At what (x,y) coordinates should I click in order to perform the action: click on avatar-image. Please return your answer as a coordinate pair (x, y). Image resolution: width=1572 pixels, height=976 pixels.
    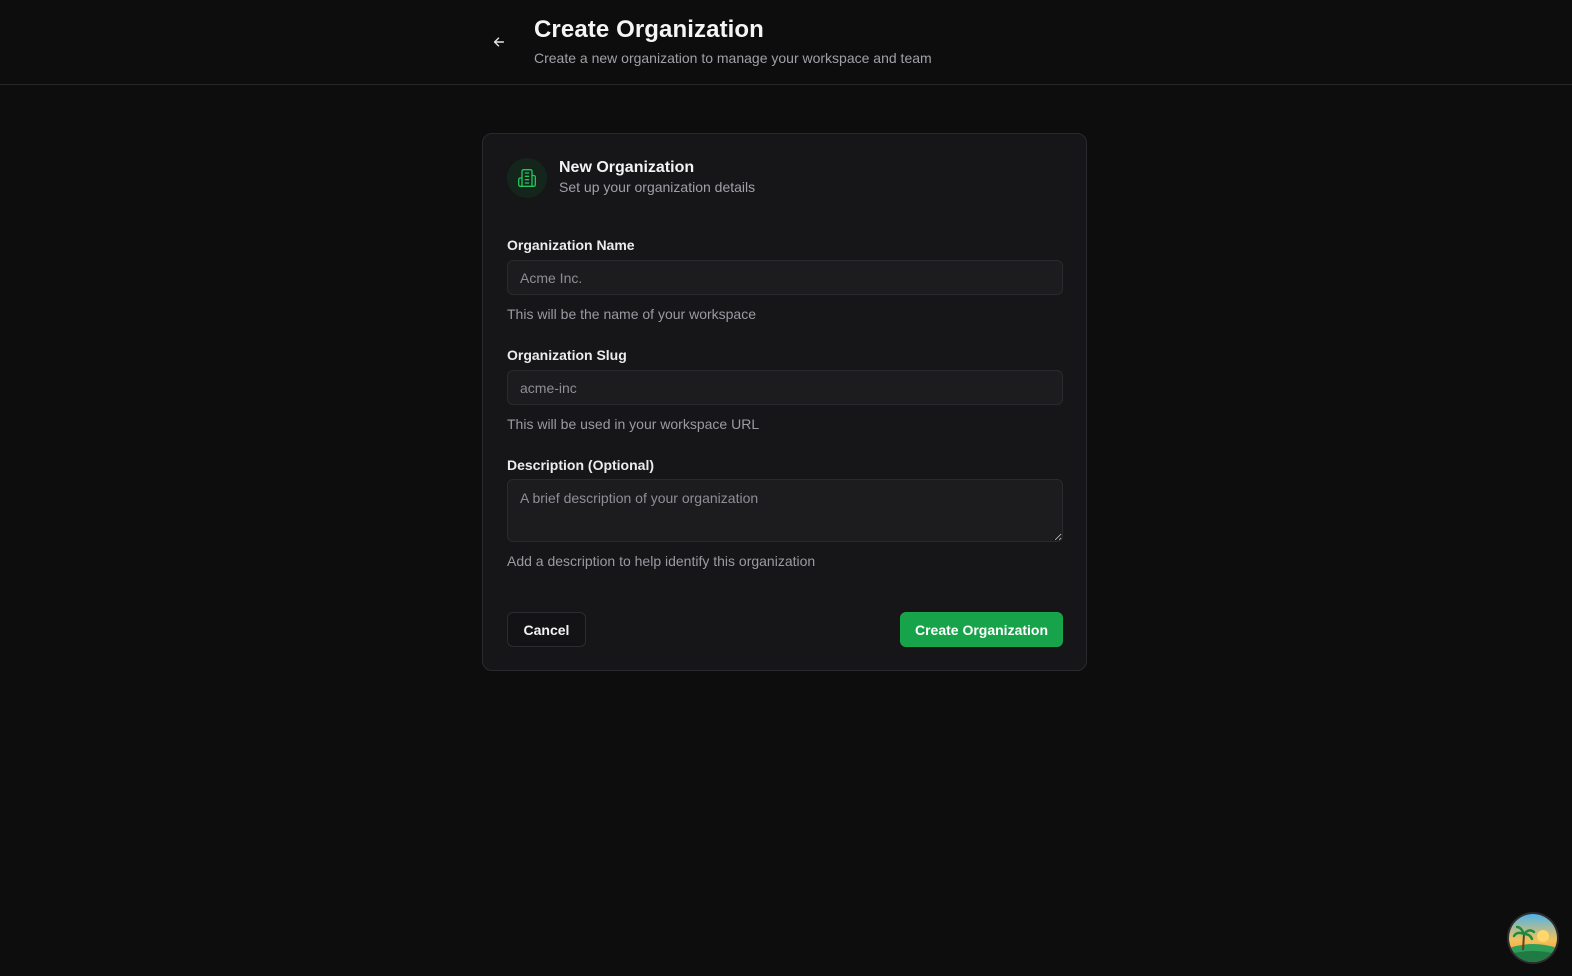
    Looking at the image, I should click on (1533, 938).